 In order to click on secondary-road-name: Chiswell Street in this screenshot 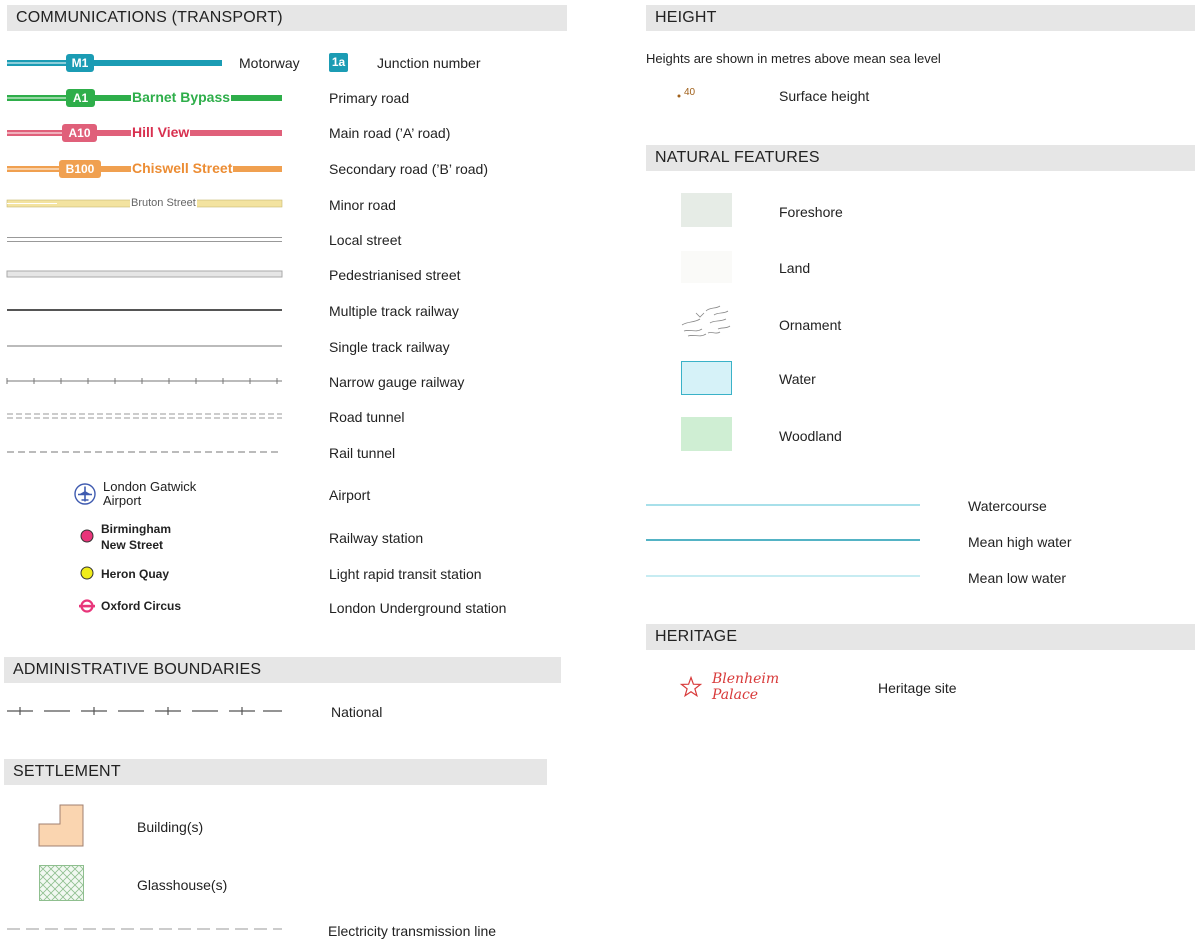, I will do `click(182, 168)`.